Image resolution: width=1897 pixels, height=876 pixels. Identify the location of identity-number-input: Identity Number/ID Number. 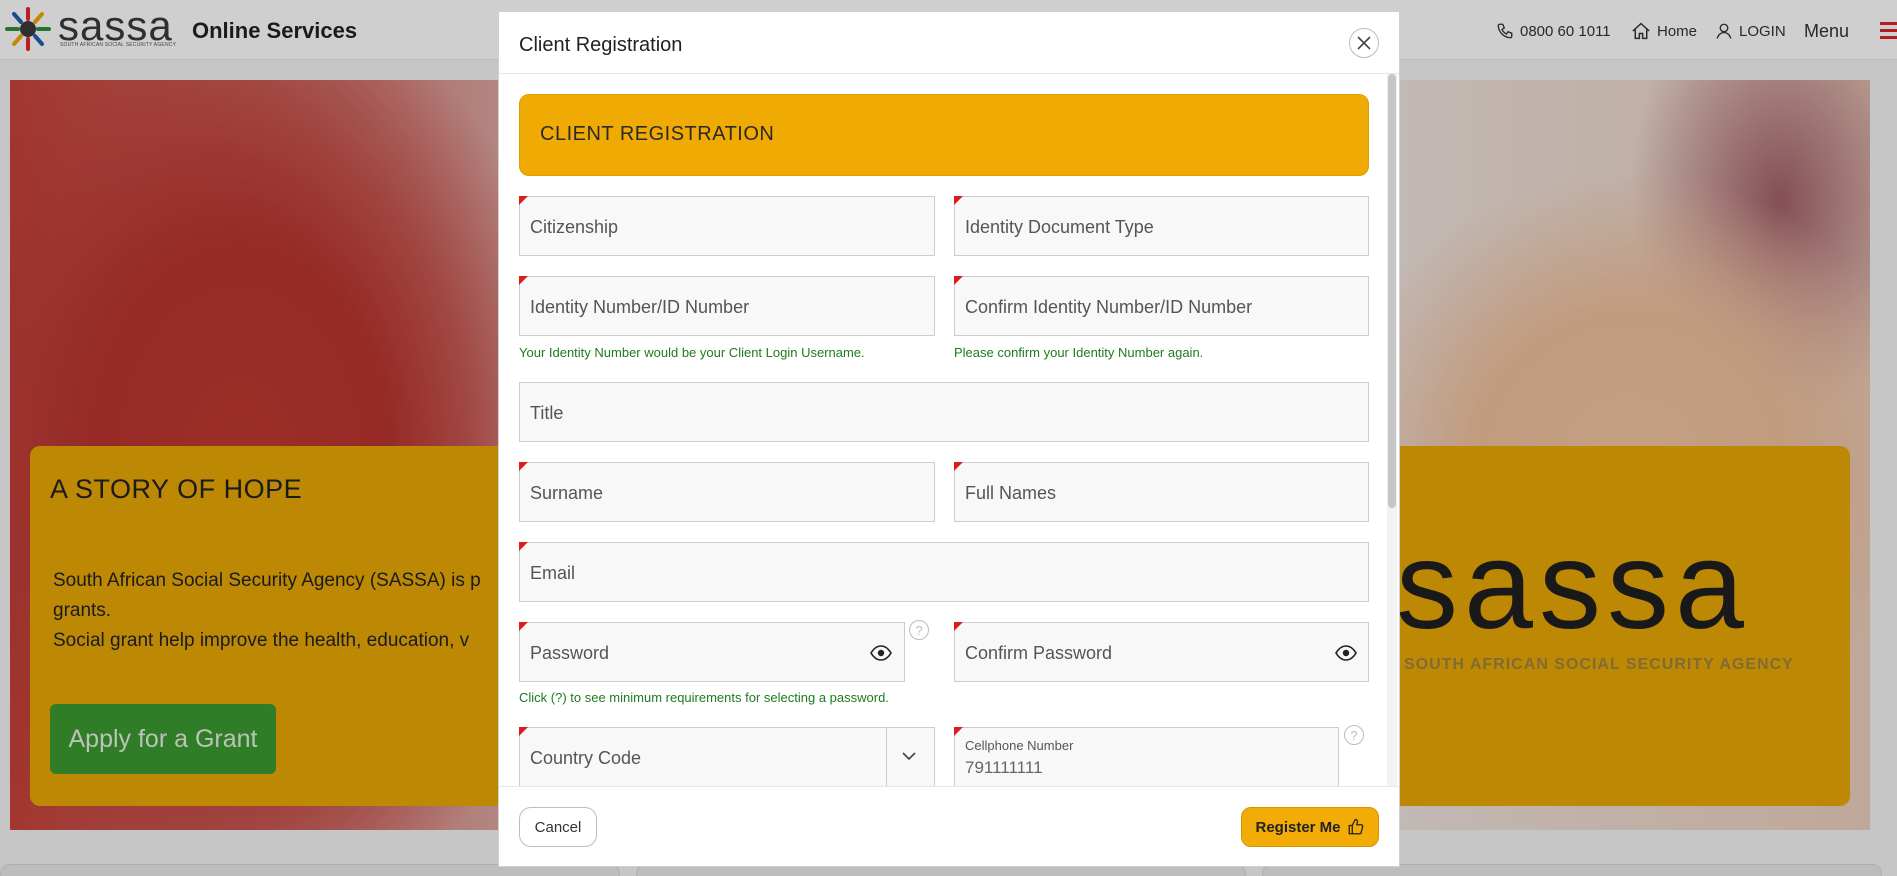
(727, 306).